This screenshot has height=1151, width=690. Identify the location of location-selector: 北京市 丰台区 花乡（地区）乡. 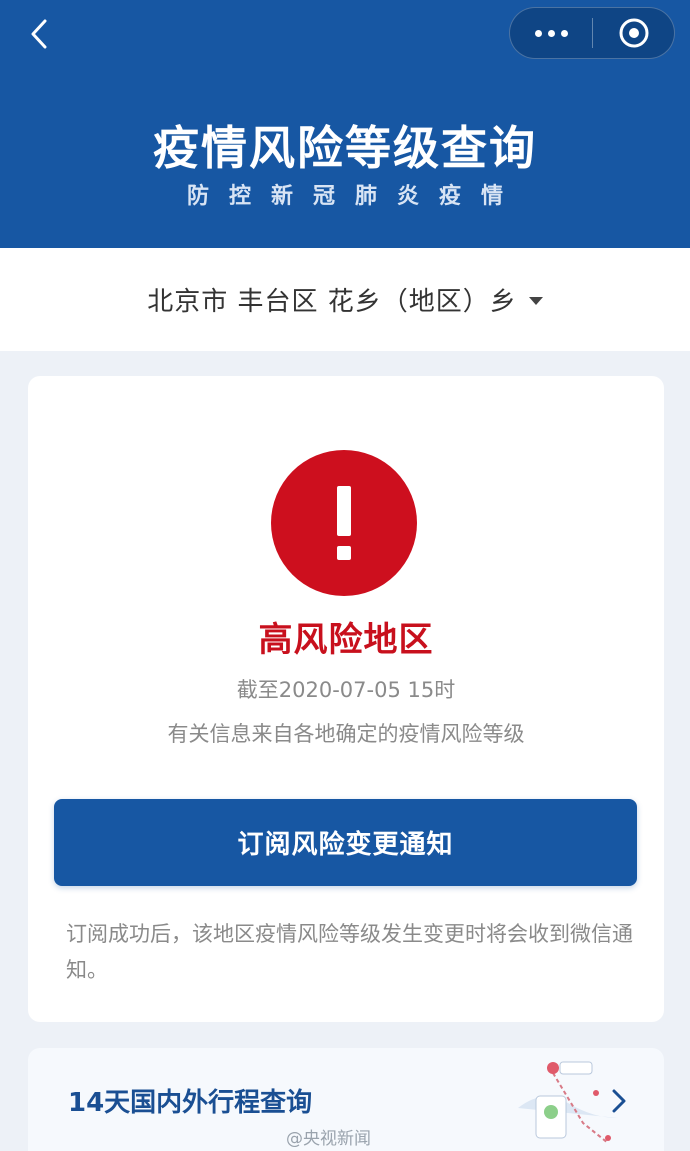
(345, 299).